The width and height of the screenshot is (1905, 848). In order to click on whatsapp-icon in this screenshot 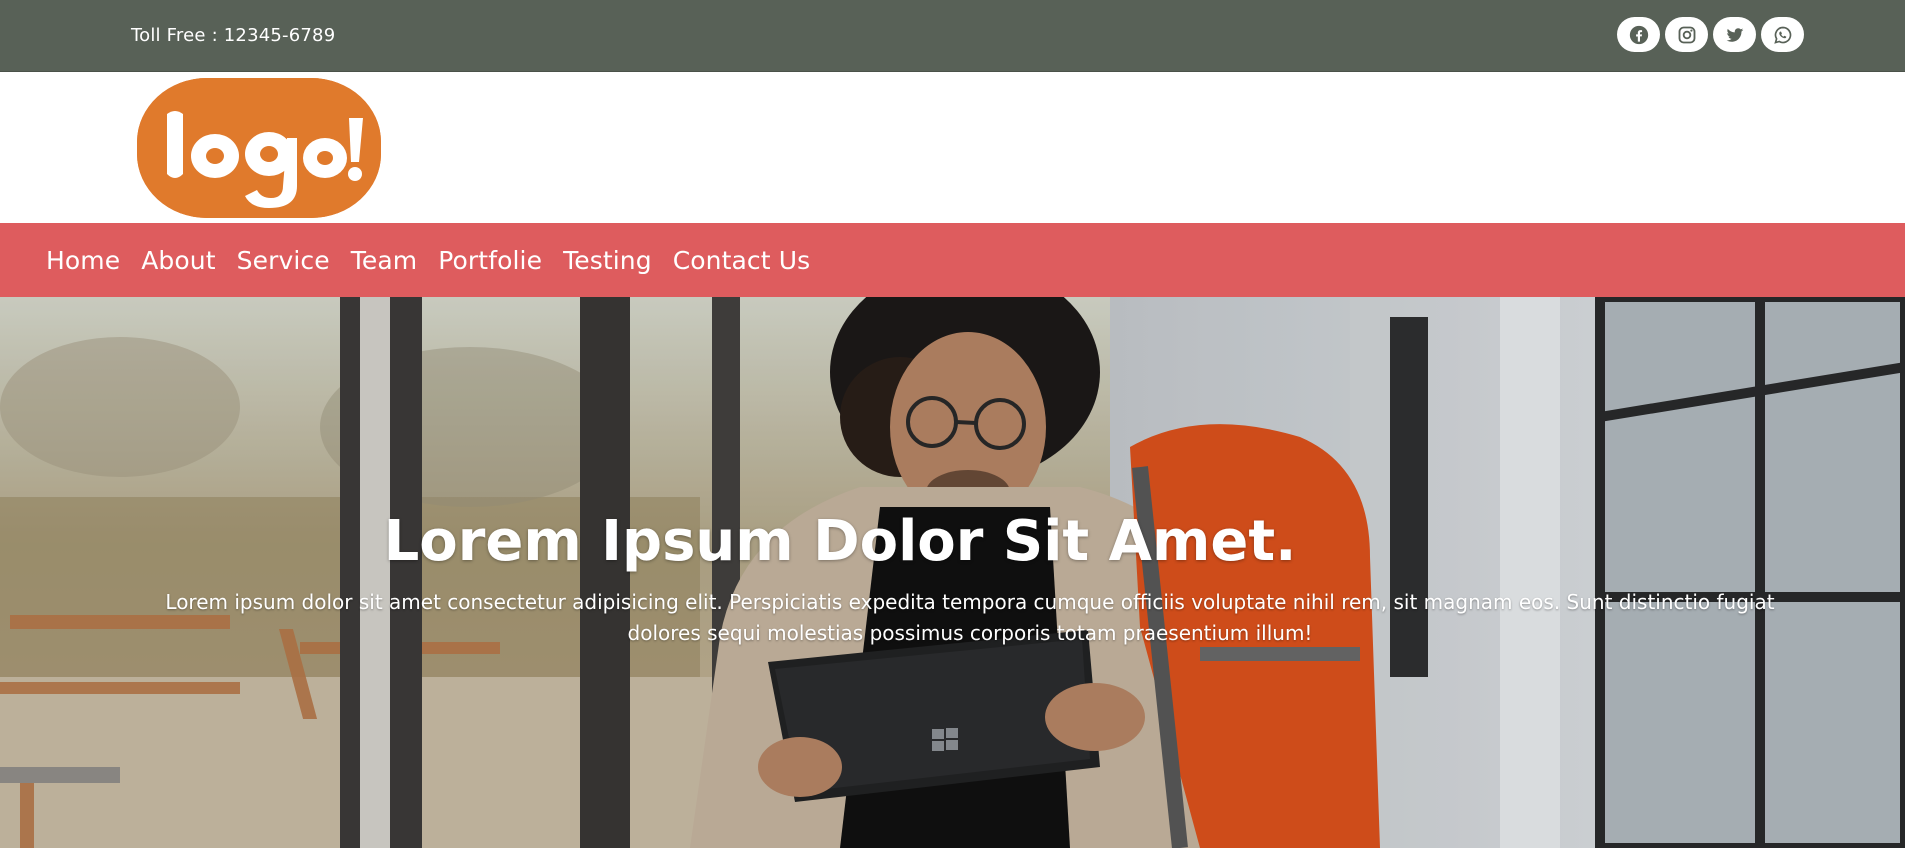, I will do `click(1783, 35)`.